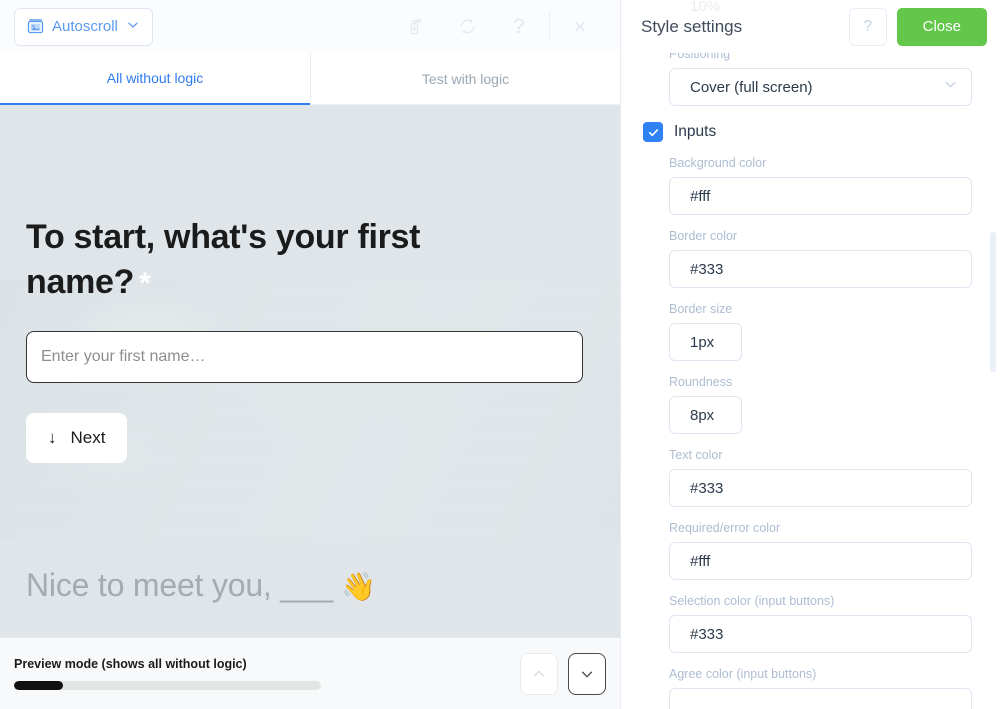 This screenshot has width=1000, height=709. What do you see at coordinates (705, 342) in the screenshot?
I see `field-border-size-input` at bounding box center [705, 342].